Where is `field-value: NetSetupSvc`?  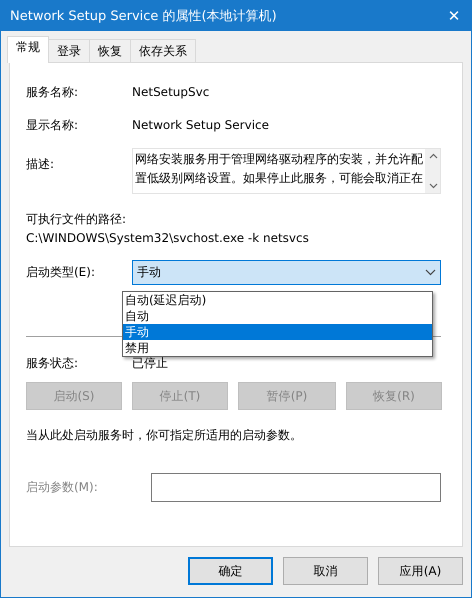
field-value: NetSetupSvc is located at coordinates (171, 92).